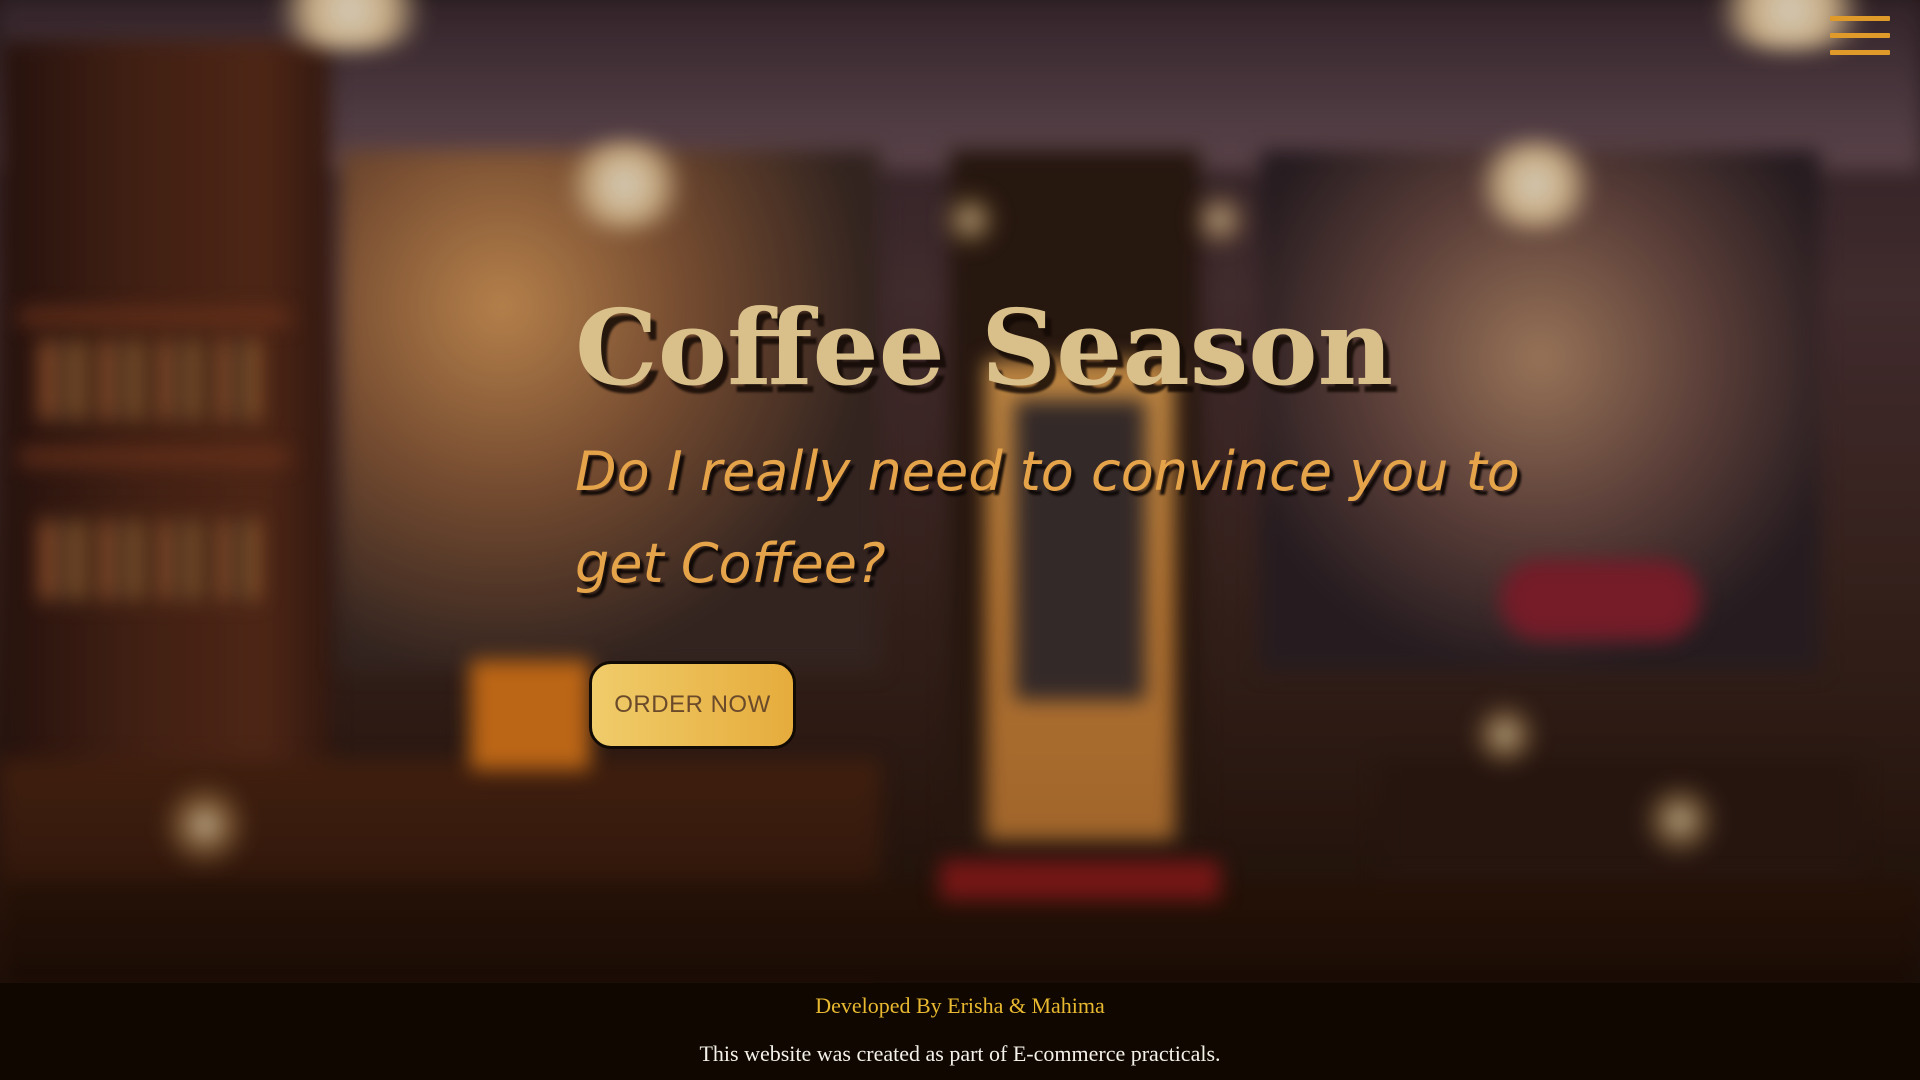 Image resolution: width=1920 pixels, height=1080 pixels. What do you see at coordinates (1860, 41) in the screenshot?
I see `hamburger-menu-icon` at bounding box center [1860, 41].